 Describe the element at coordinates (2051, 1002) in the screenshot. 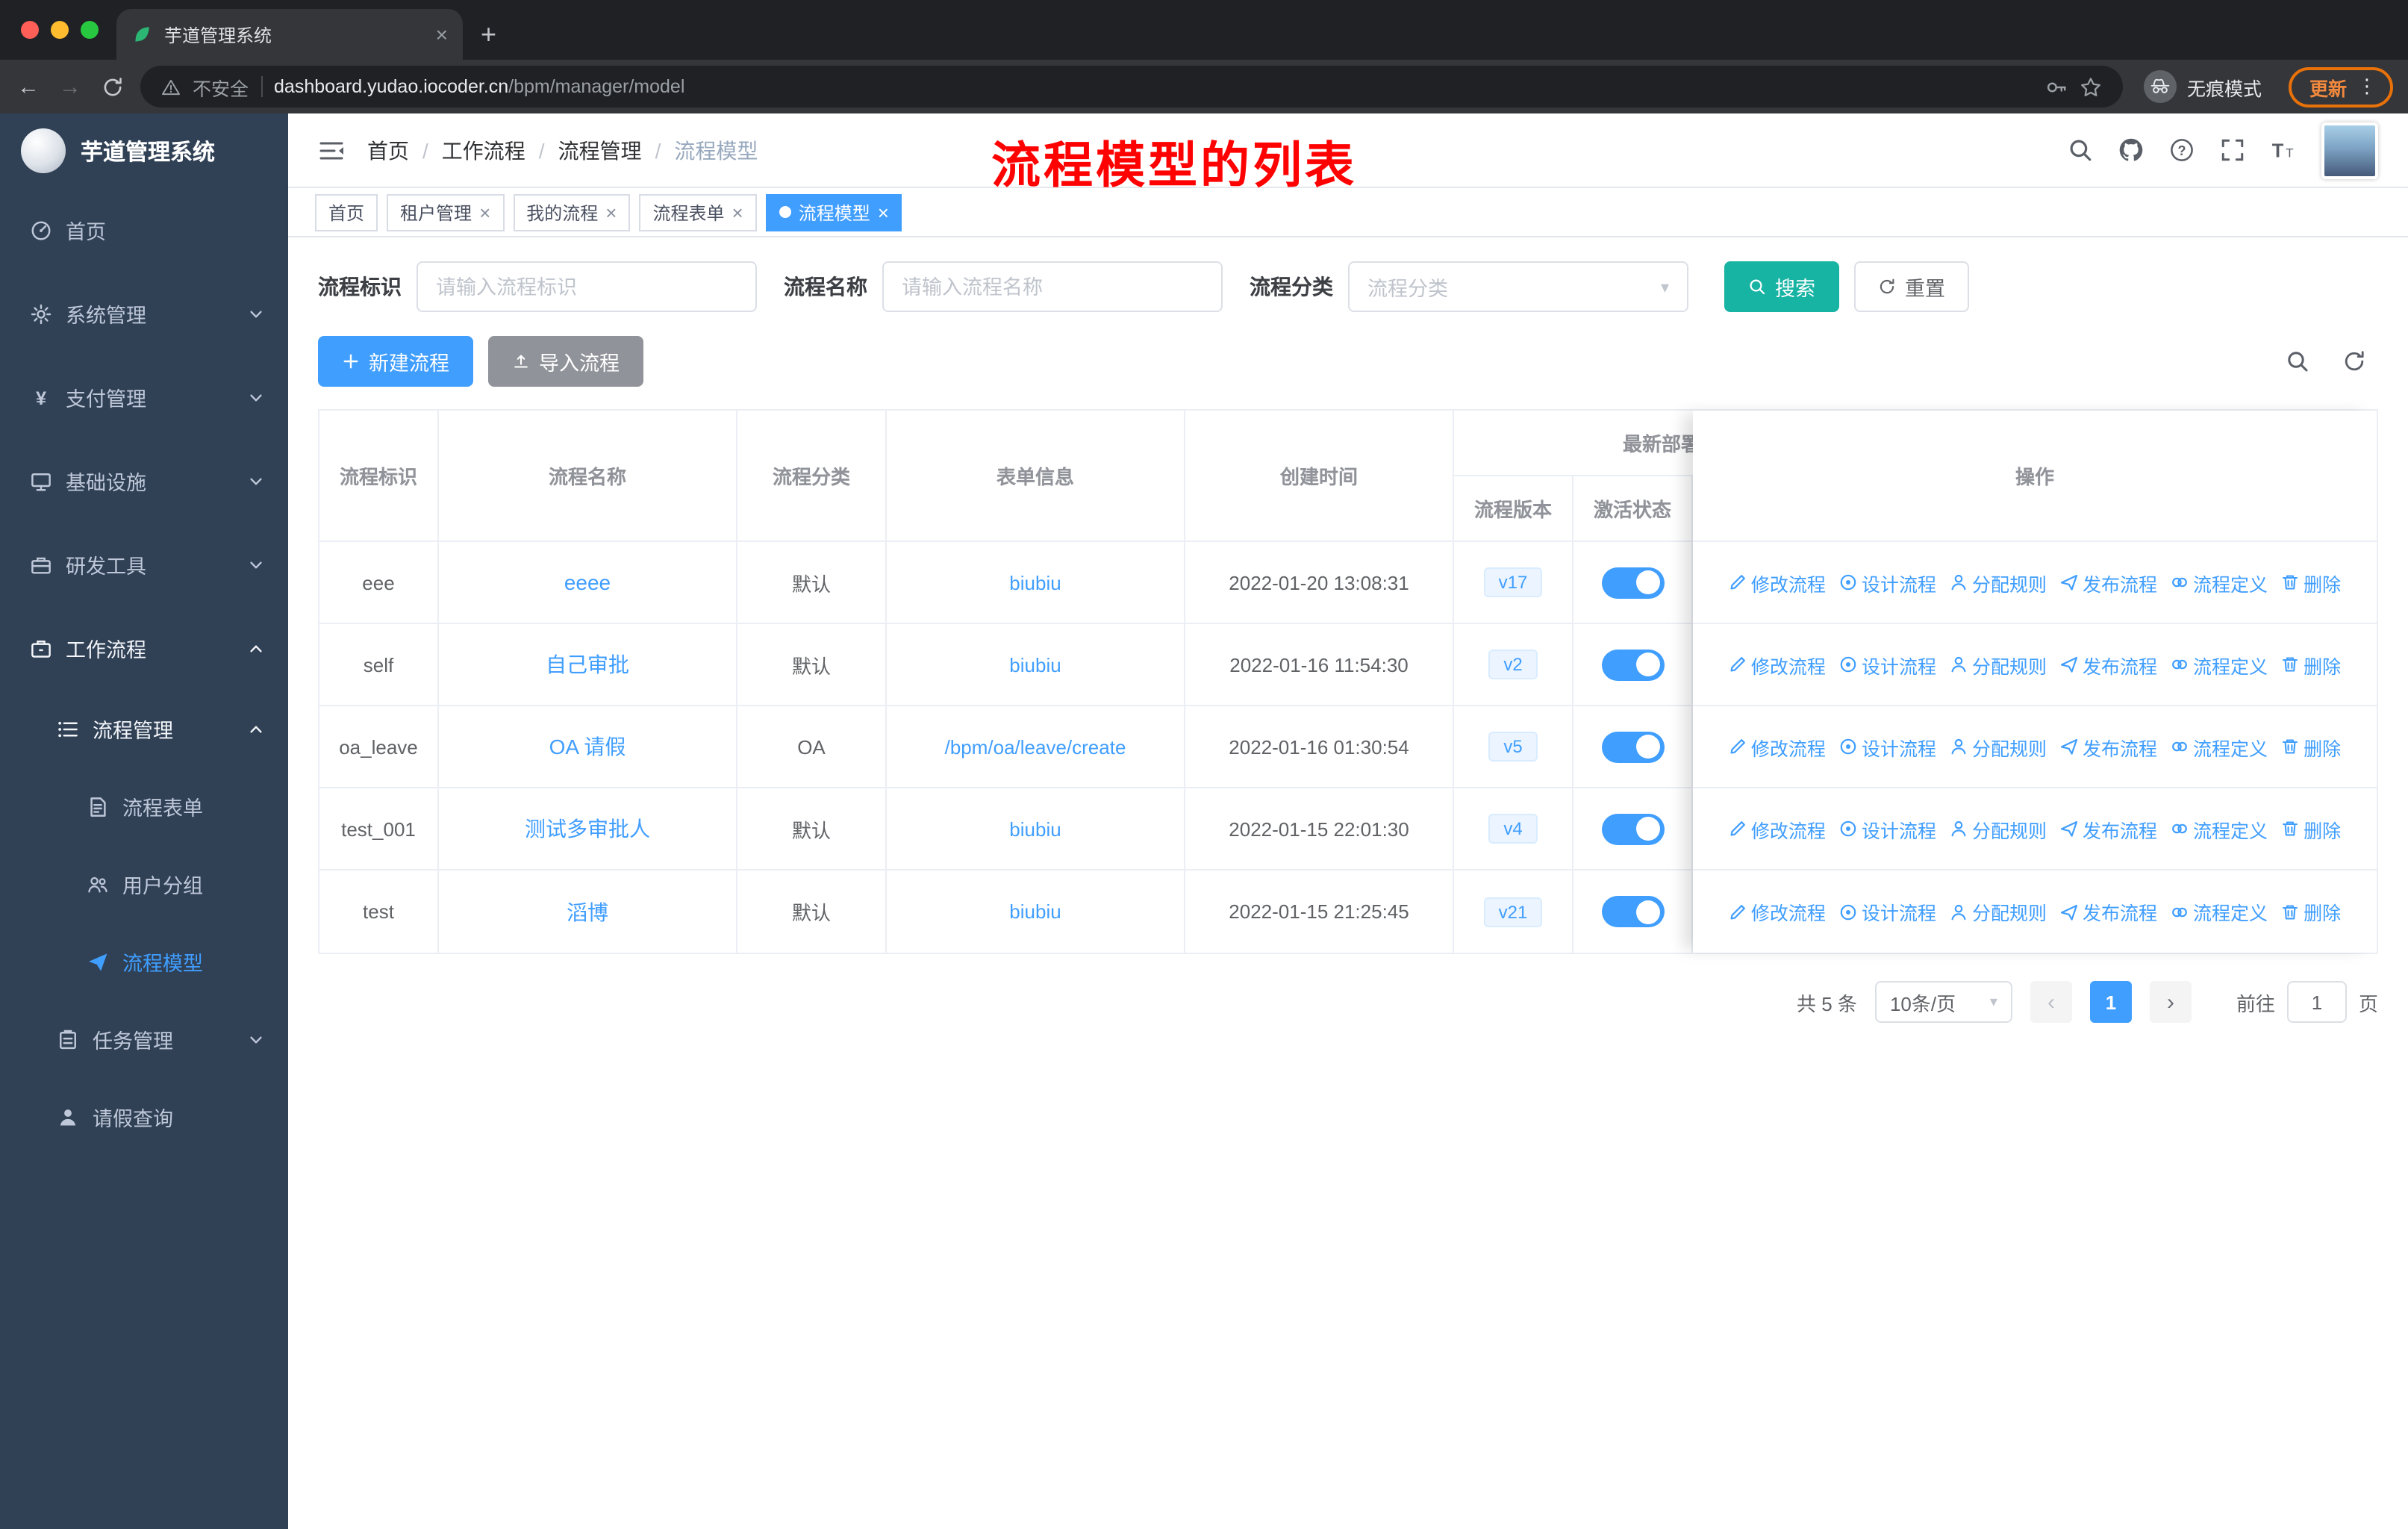

I see `prev-page-button: ‹` at that location.